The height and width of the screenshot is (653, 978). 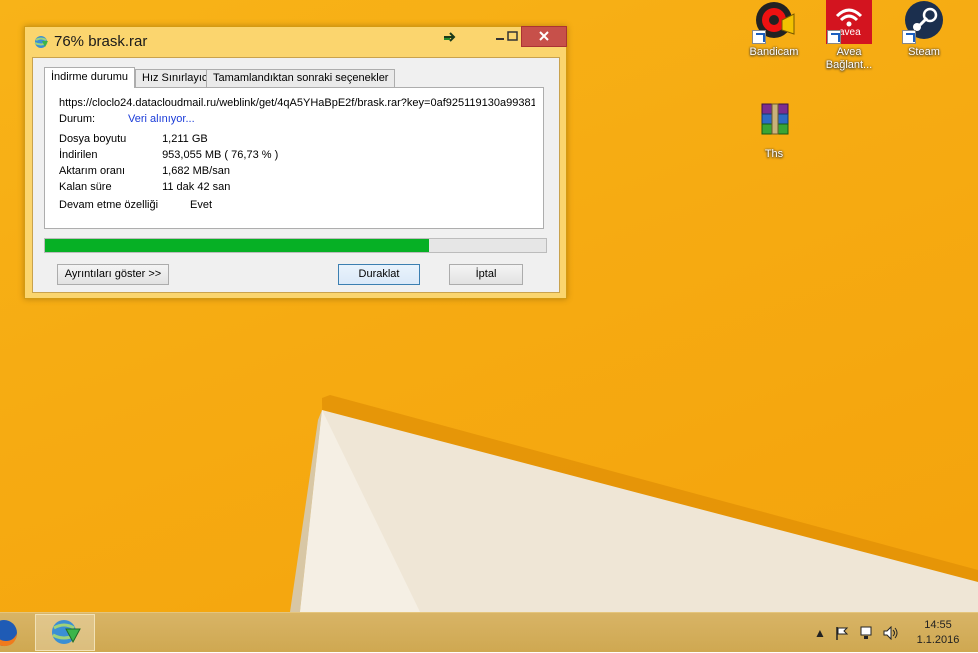 I want to click on idm-icon, so click(x=66, y=632).